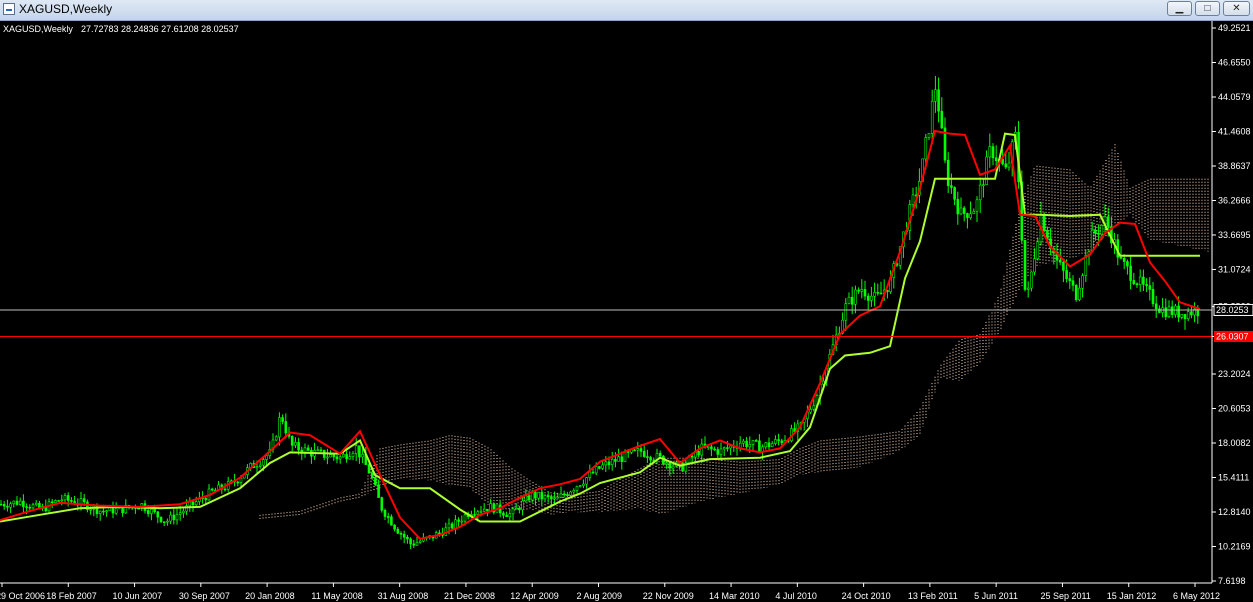  Describe the element at coordinates (866, 596) in the screenshot. I see `time-tick-label: 24 Oct 2010` at that location.